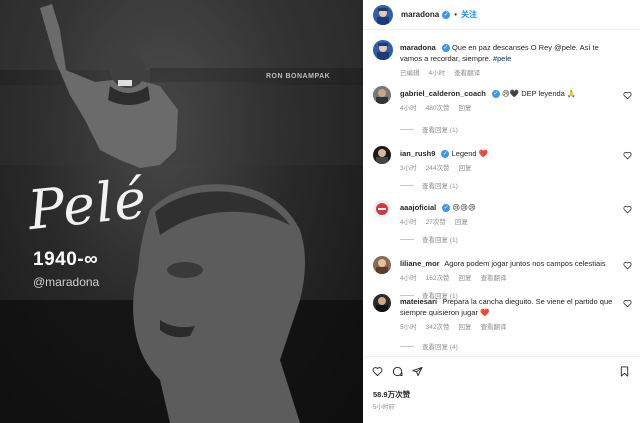 This screenshot has height=423, width=640. What do you see at coordinates (377, 371) in the screenshot?
I see `like-heart-icon` at bounding box center [377, 371].